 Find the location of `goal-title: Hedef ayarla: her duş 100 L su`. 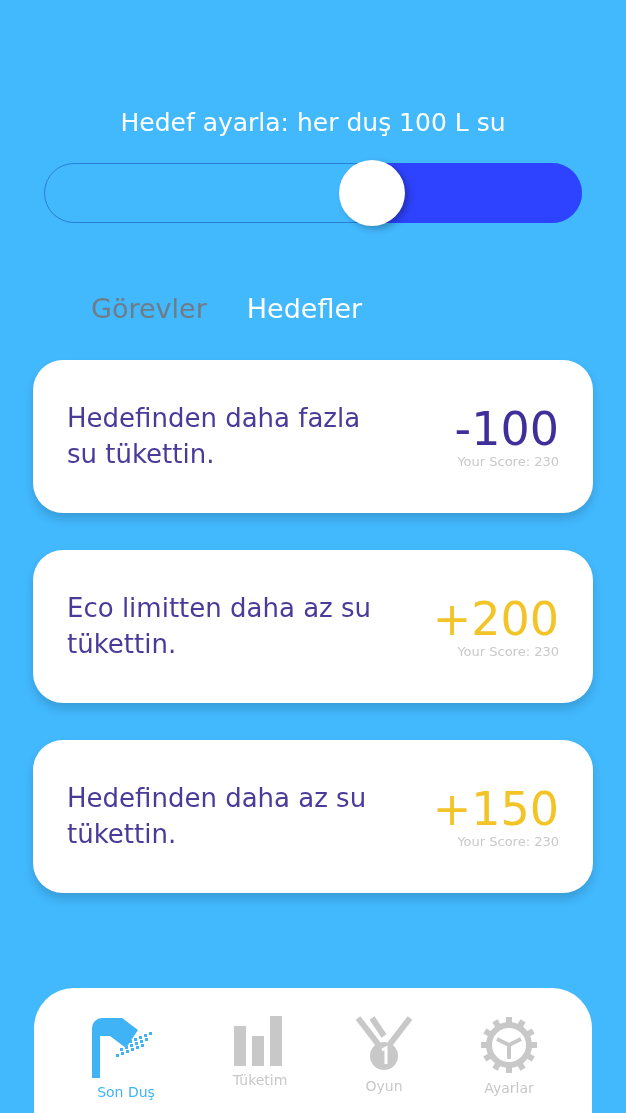

goal-title: Hedef ayarla: her duş 100 L su is located at coordinates (313, 122).